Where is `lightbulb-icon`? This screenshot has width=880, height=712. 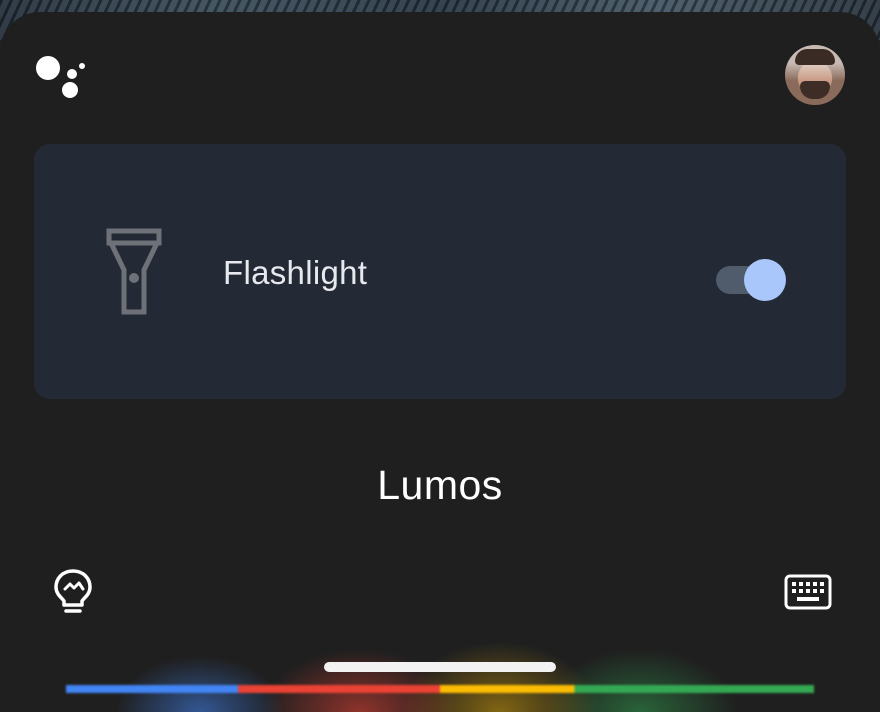 lightbulb-icon is located at coordinates (73, 591).